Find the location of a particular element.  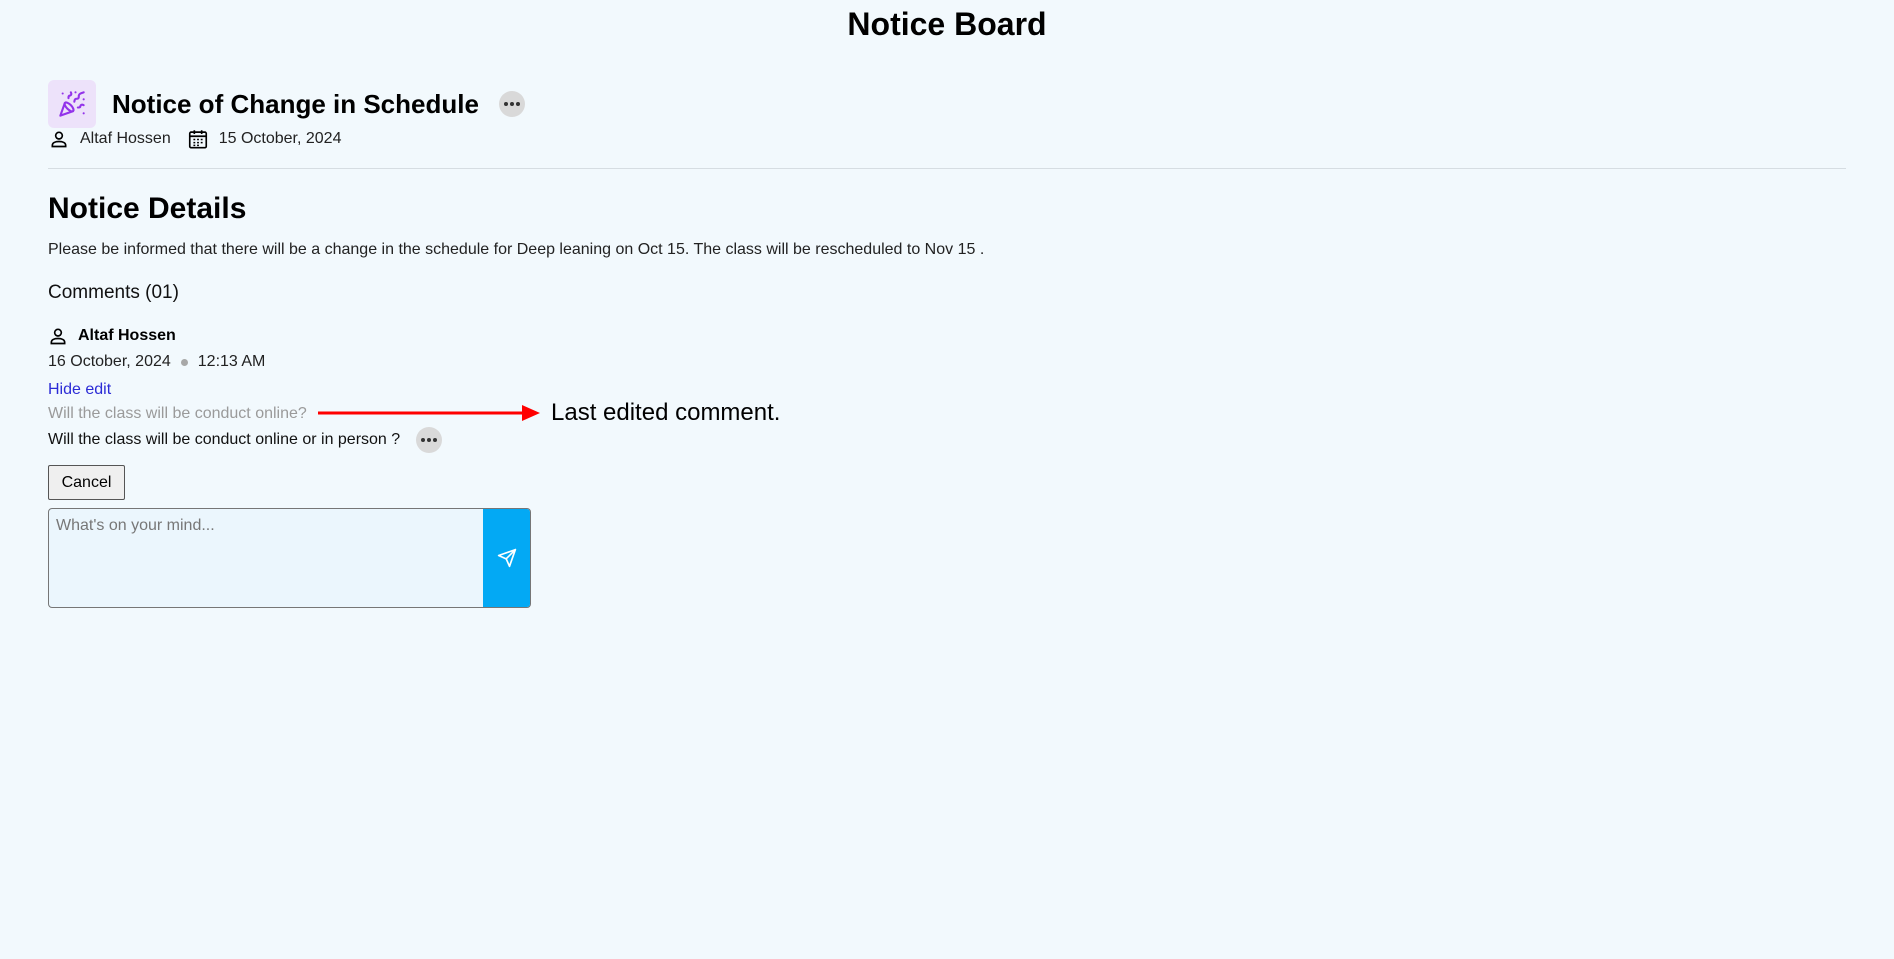

notice-header: Notice of Change in Schedule is located at coordinates (286, 104).